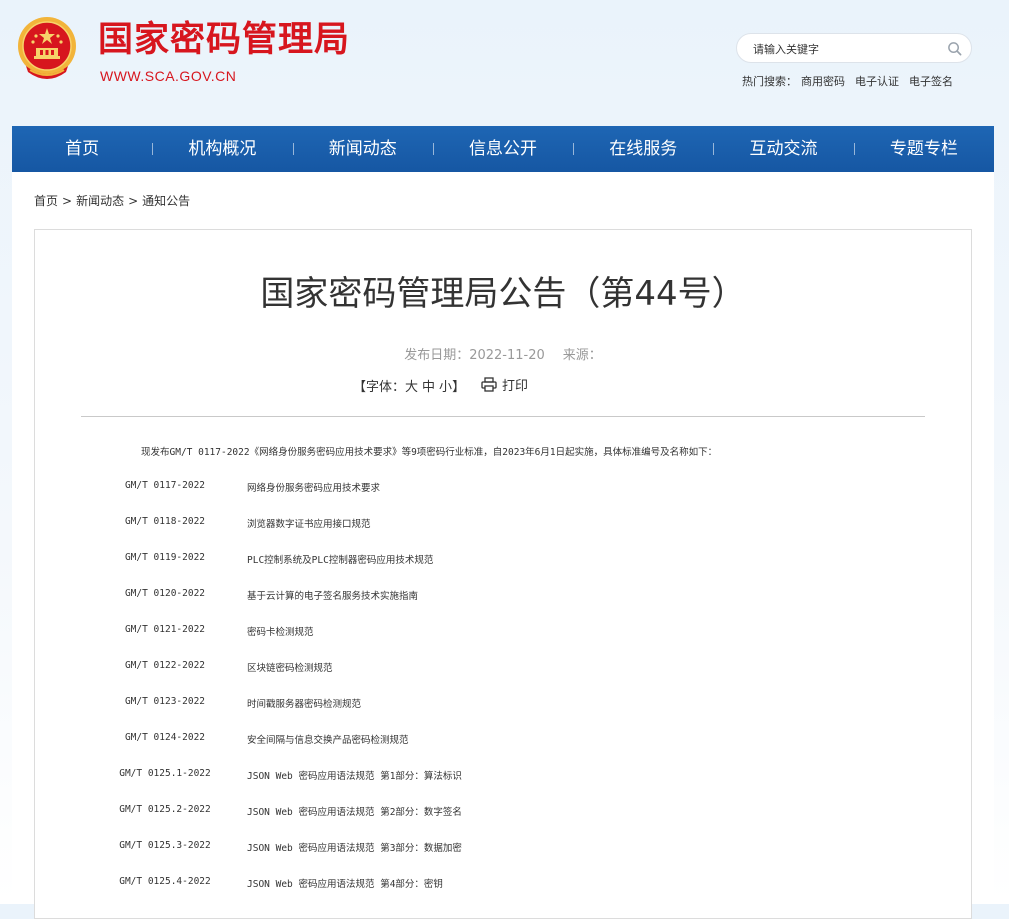 The height and width of the screenshot is (919, 1009). I want to click on standard-code: GM/T 0122-2022, so click(165, 665).